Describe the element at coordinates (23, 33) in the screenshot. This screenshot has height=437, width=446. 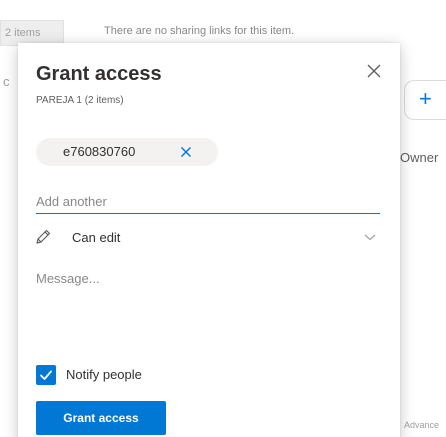
I see `items-tab-label: 2 items` at that location.